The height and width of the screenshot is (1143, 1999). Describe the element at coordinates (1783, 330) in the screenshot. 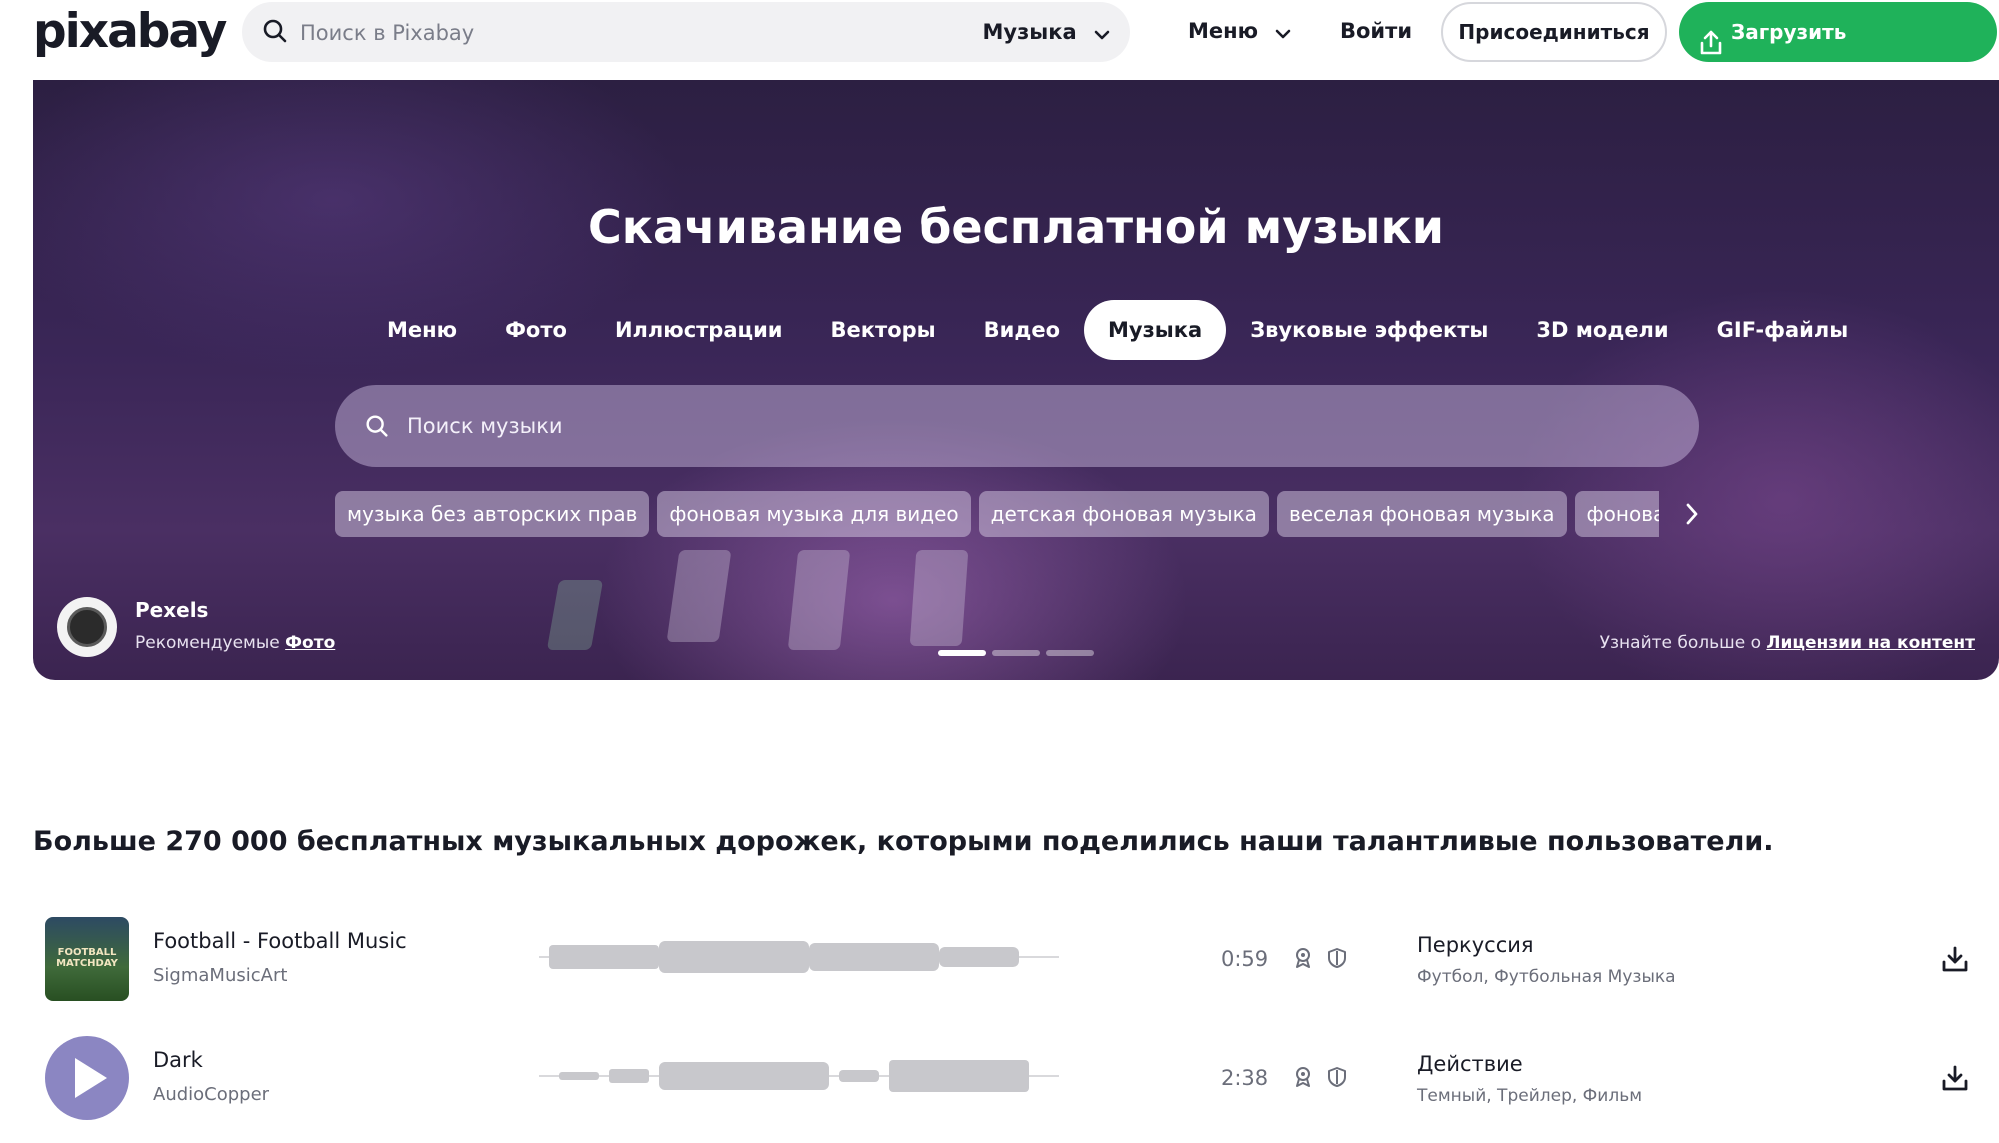

I see `tab-gifs: GIF-файлы` at that location.